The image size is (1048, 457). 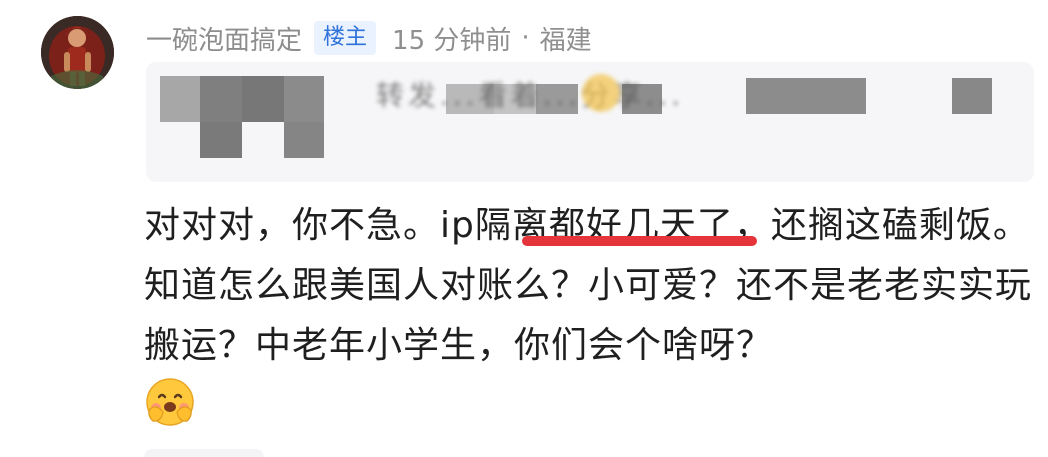 What do you see at coordinates (309, 225) in the screenshot?
I see `comment-text-start: 对对对，你不急。ip` at bounding box center [309, 225].